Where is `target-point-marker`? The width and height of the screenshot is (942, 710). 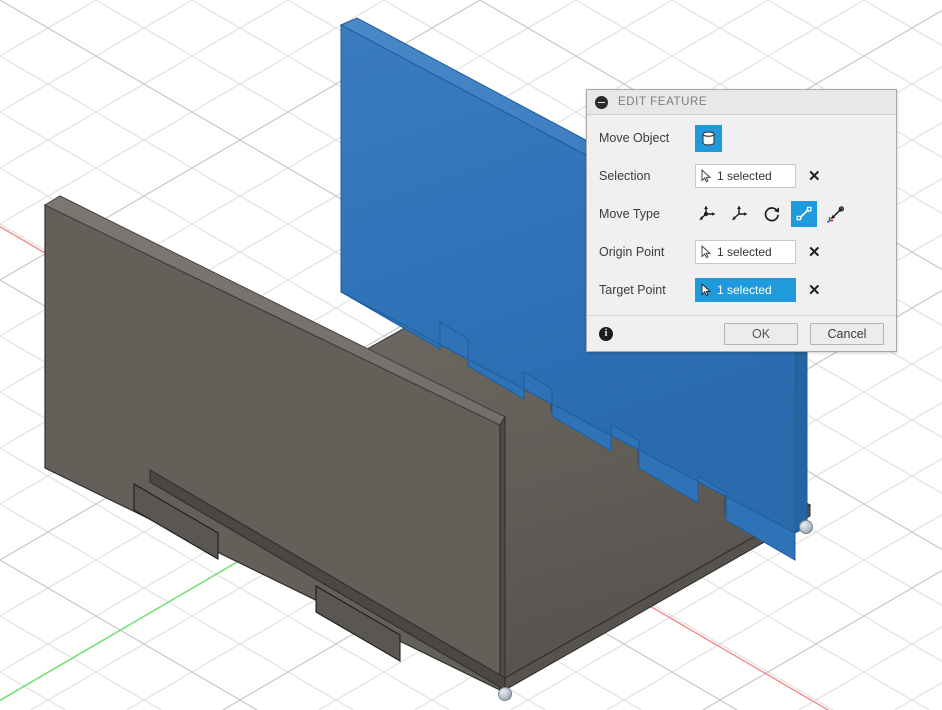
target-point-marker is located at coordinates (806, 527).